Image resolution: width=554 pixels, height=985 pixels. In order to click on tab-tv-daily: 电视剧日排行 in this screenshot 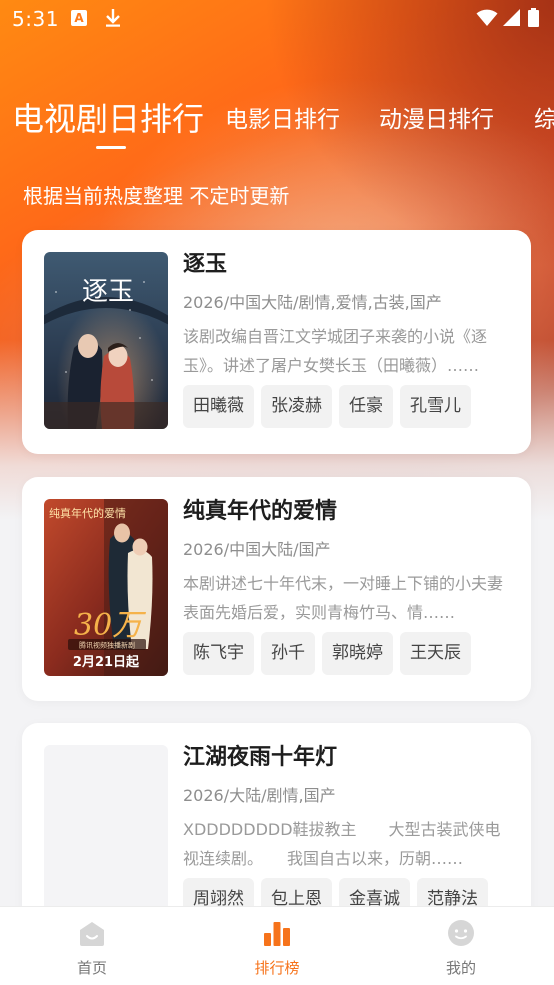, I will do `click(108, 117)`.